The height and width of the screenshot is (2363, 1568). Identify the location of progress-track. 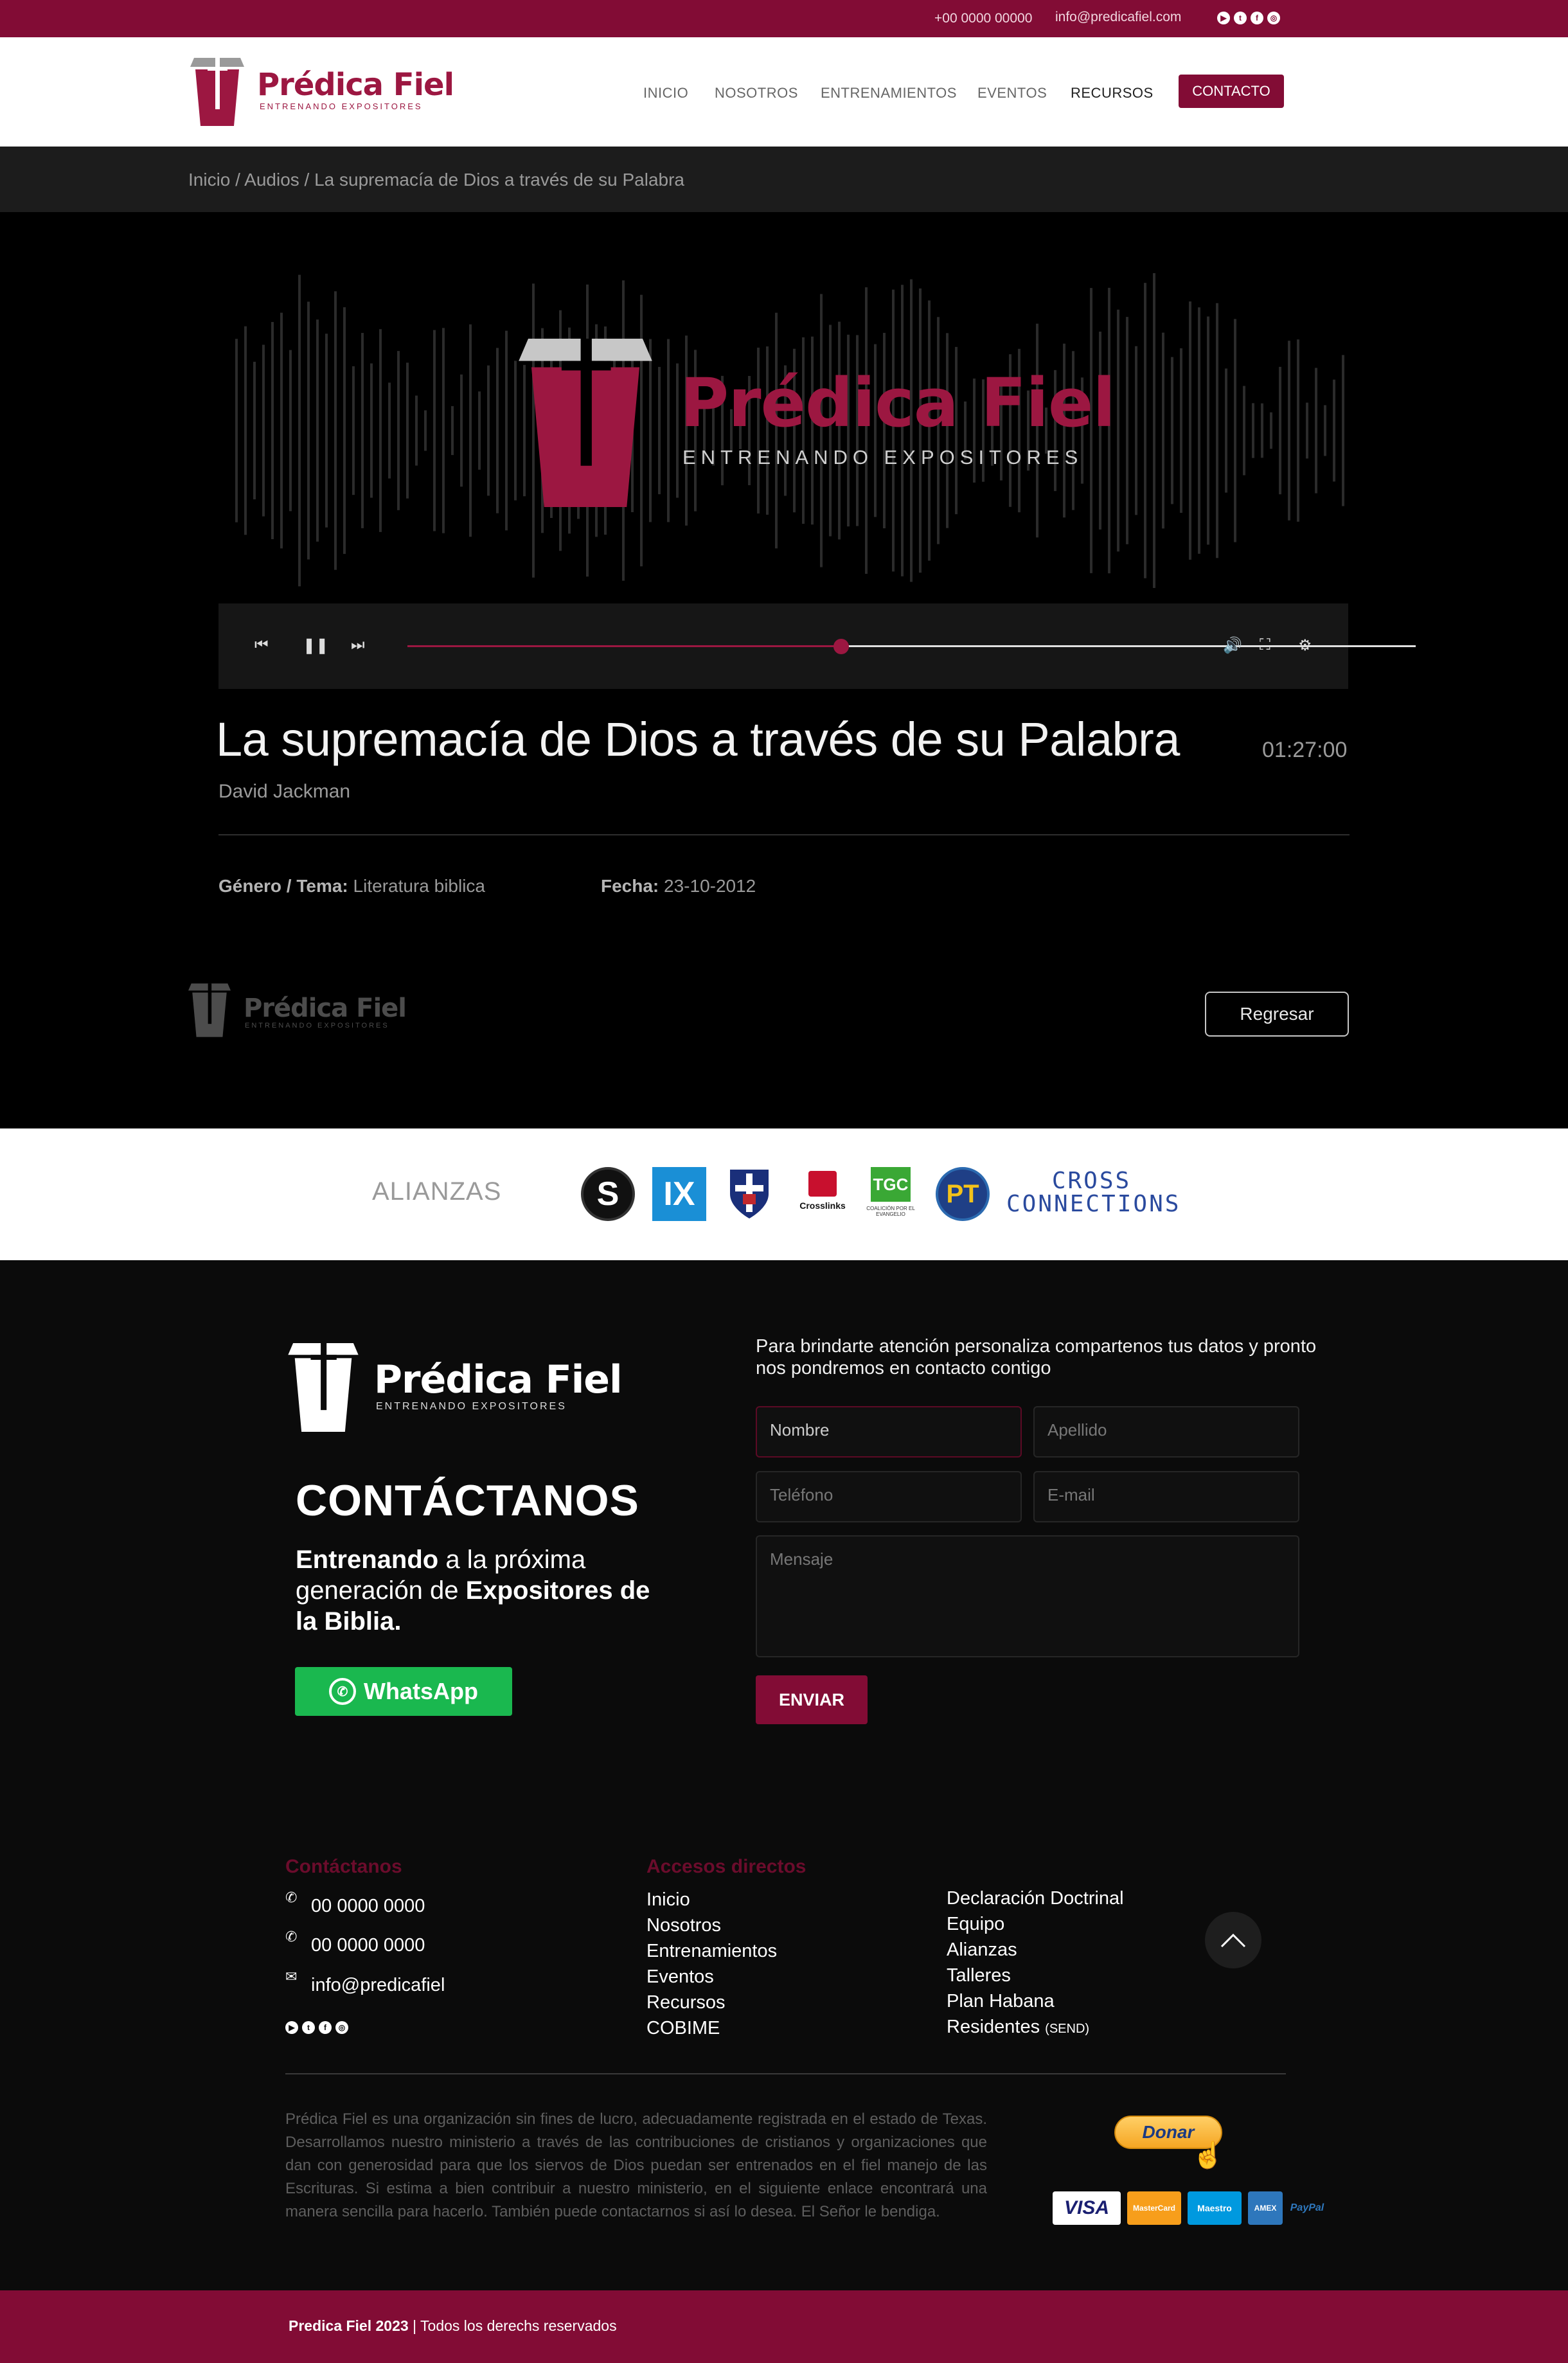
(1128, 646).